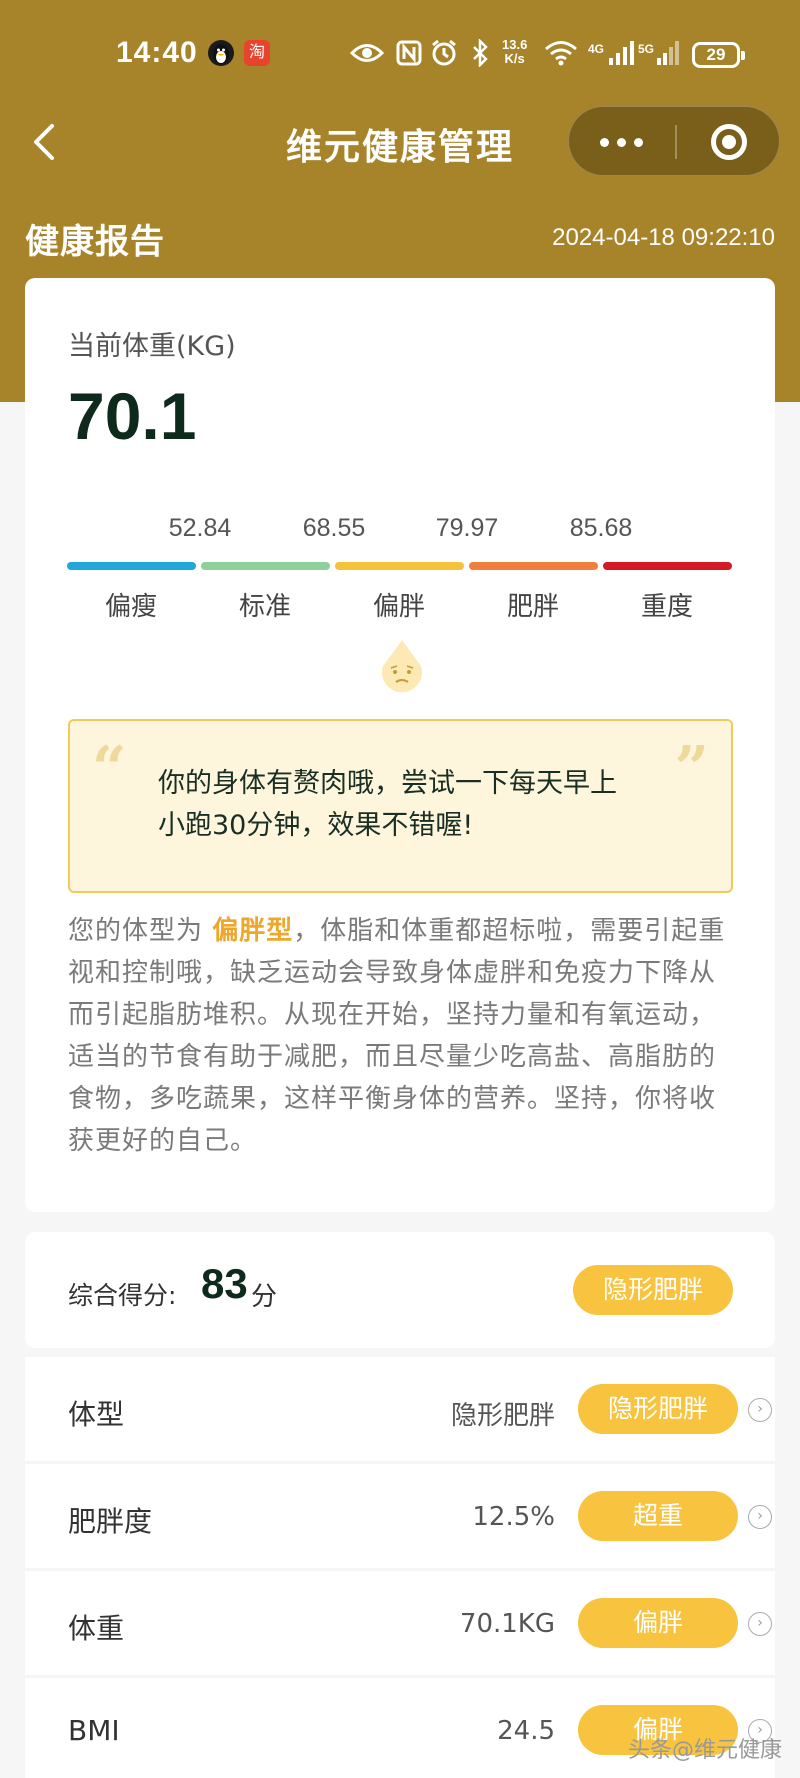 The height and width of the screenshot is (1778, 800). What do you see at coordinates (667, 566) in the screenshot?
I see `scale-segment-severe` at bounding box center [667, 566].